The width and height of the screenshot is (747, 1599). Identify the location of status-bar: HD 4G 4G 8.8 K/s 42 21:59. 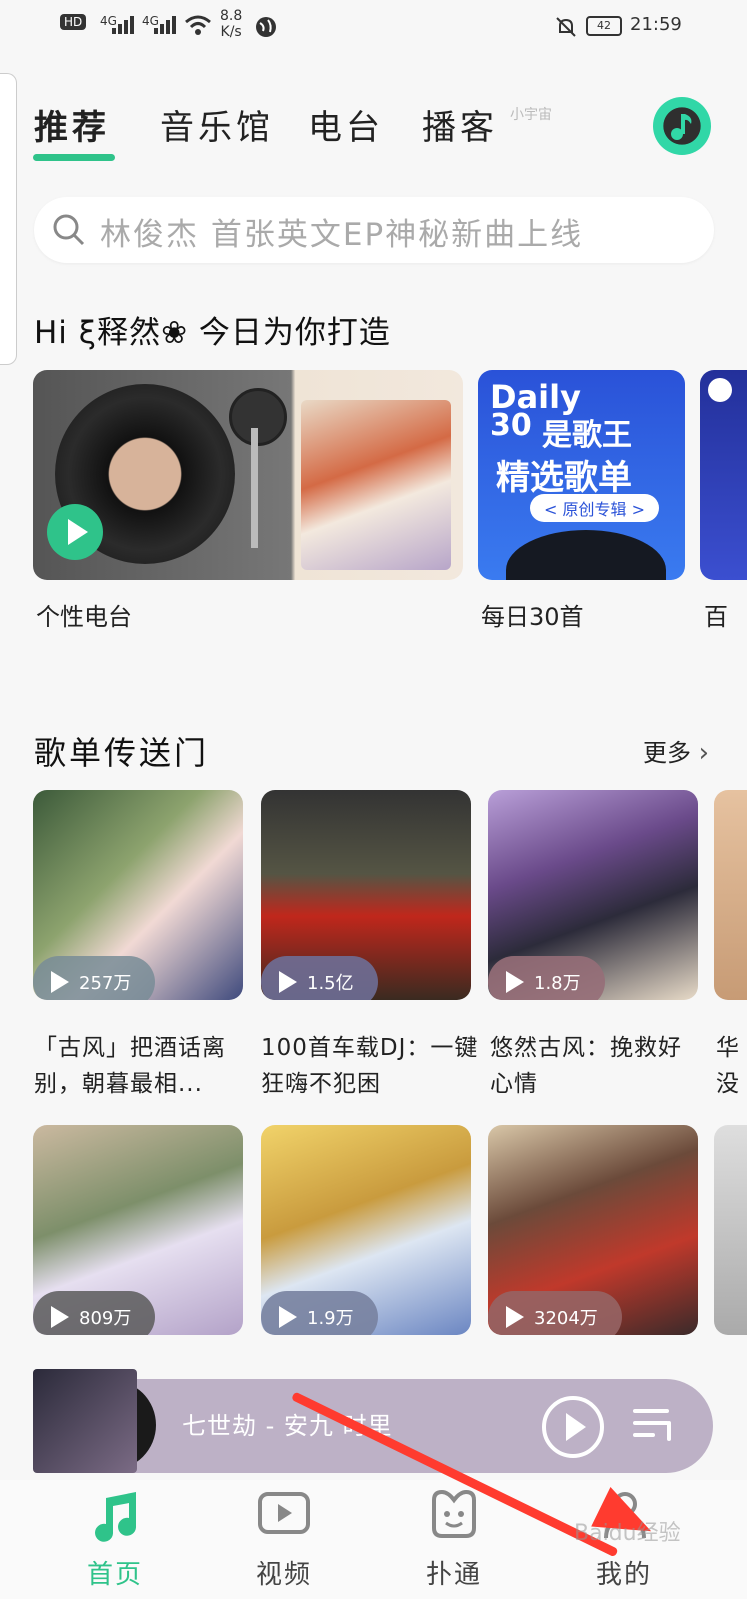
(373, 28).